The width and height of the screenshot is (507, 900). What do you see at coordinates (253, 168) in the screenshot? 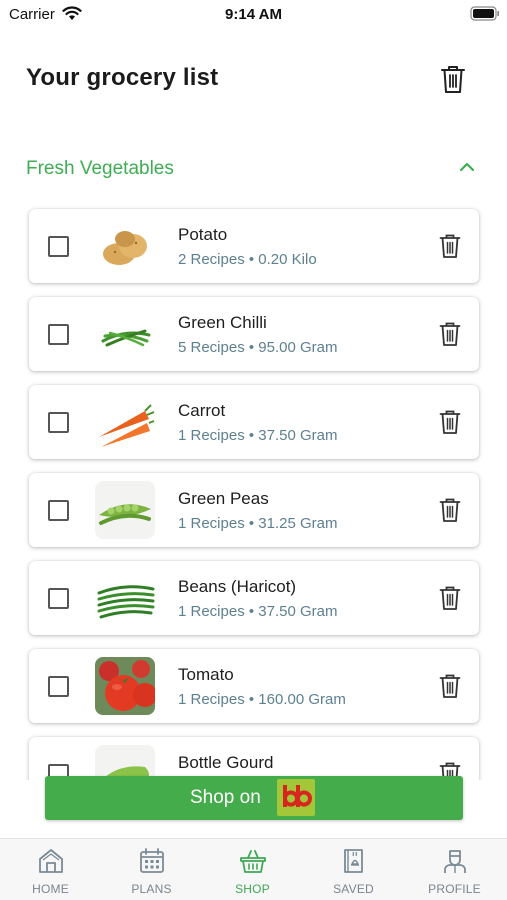
I see `section-header-fresh-vegetables: Fresh Vegetables` at bounding box center [253, 168].